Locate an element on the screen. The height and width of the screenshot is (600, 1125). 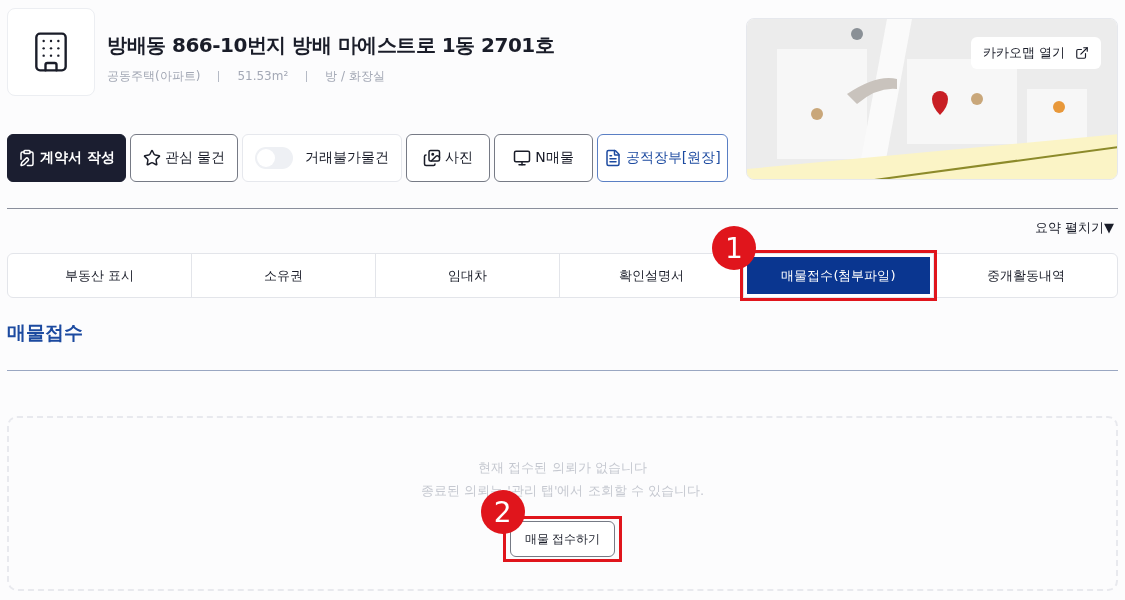
listing-icon is located at coordinates (522, 158).